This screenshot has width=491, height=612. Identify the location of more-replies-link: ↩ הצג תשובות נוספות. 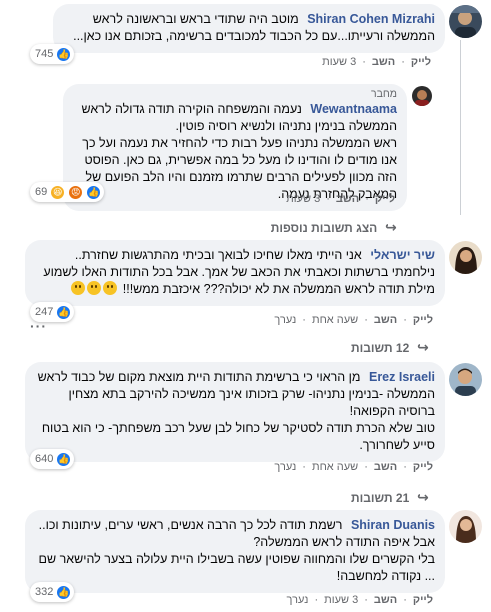
(334, 227).